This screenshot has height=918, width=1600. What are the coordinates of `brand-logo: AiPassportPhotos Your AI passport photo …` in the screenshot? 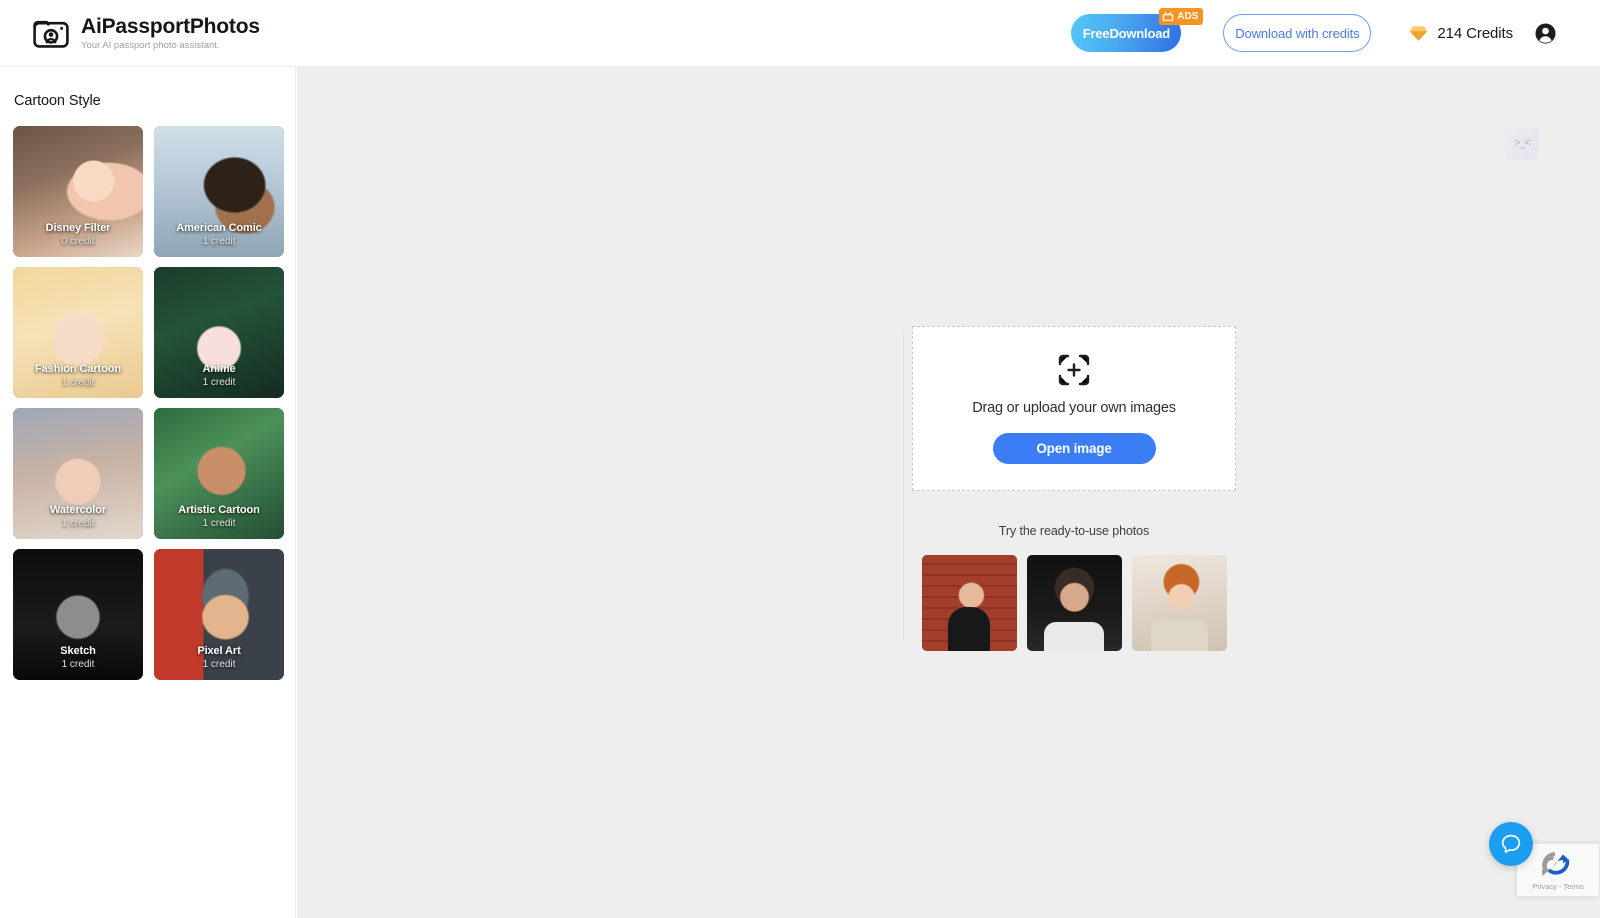 It's located at (146, 33).